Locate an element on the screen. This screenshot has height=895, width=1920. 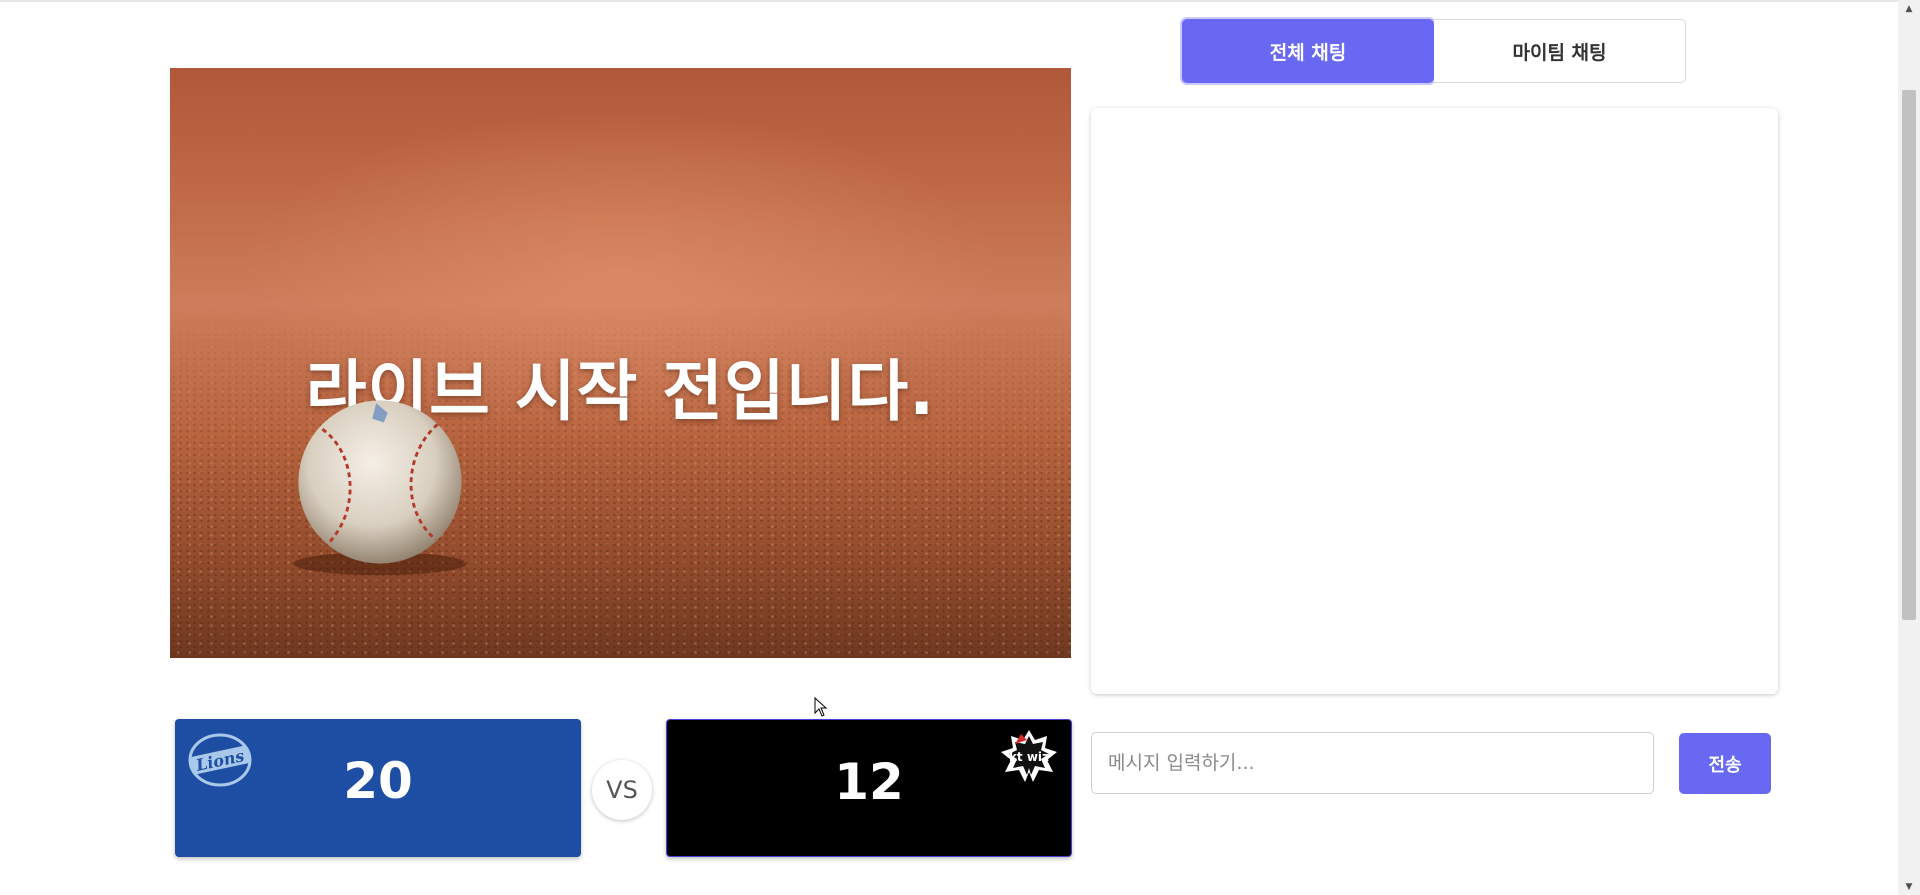
chat-tabs: 전체 채팅 마이팀 채팅 is located at coordinates (1434, 51).